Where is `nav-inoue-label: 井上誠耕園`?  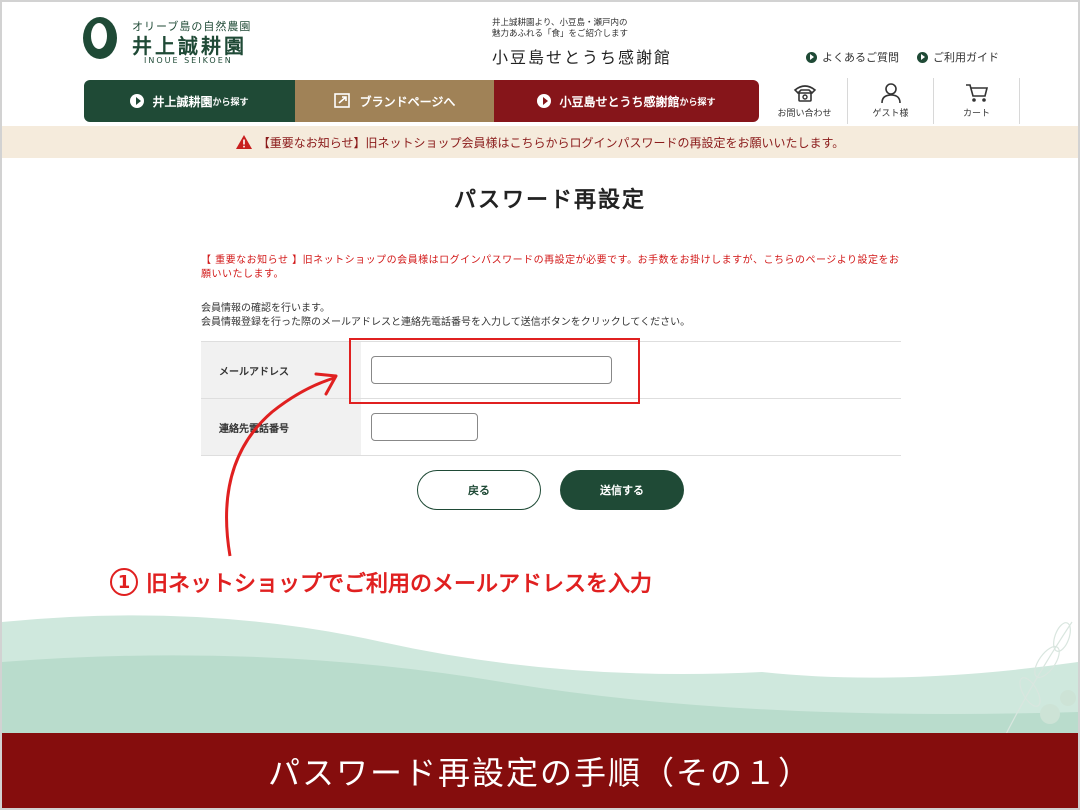
nav-inoue-label: 井上誠耕園 is located at coordinates (182, 101).